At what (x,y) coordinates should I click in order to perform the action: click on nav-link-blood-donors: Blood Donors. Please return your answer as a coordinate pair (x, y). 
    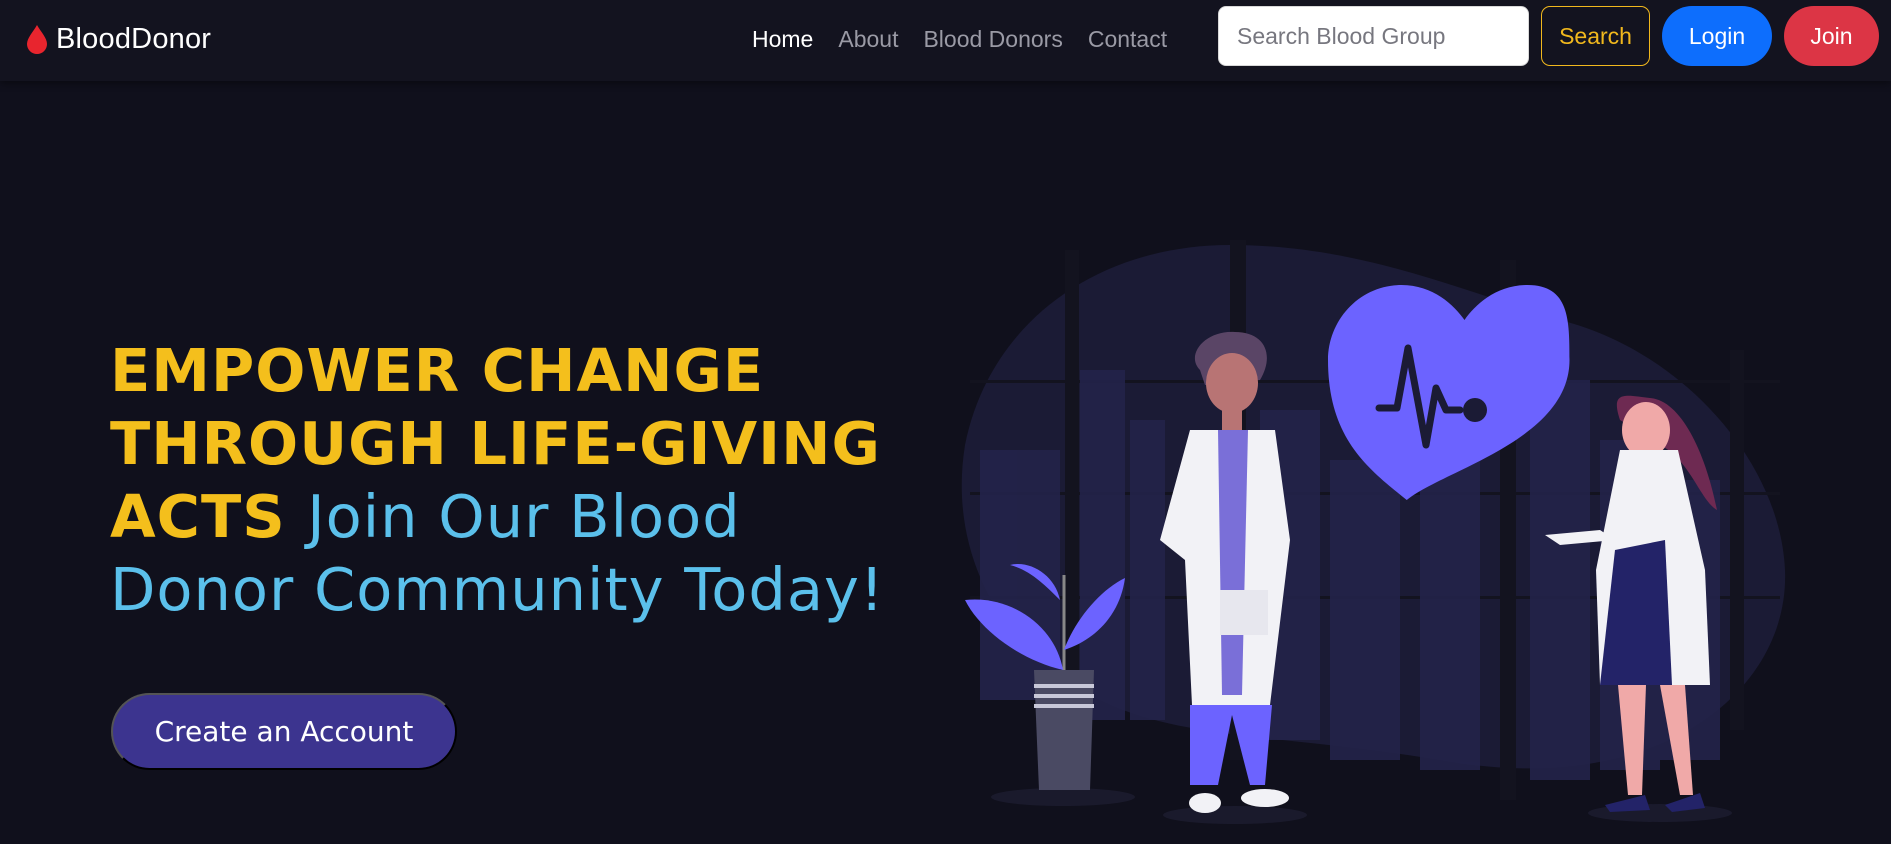
    Looking at the image, I should click on (992, 39).